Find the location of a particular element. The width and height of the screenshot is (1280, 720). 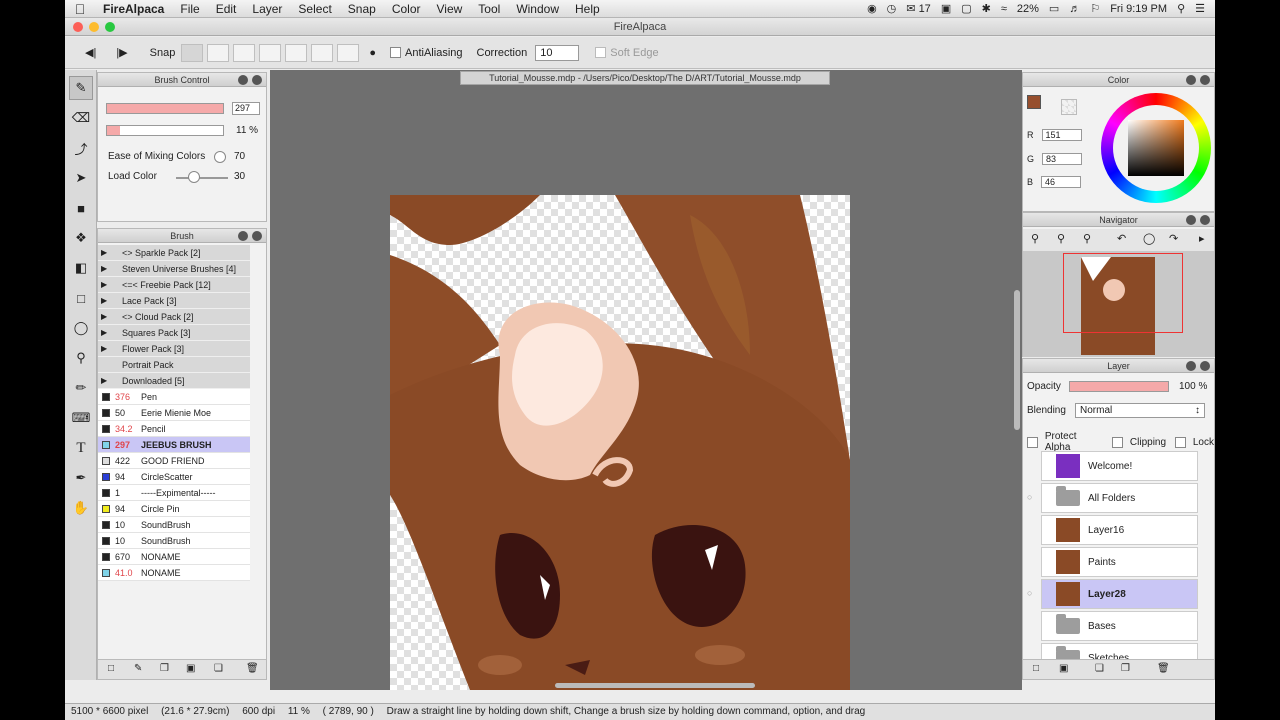

rotate-right-icon: ↷ is located at coordinates (1173, 238).